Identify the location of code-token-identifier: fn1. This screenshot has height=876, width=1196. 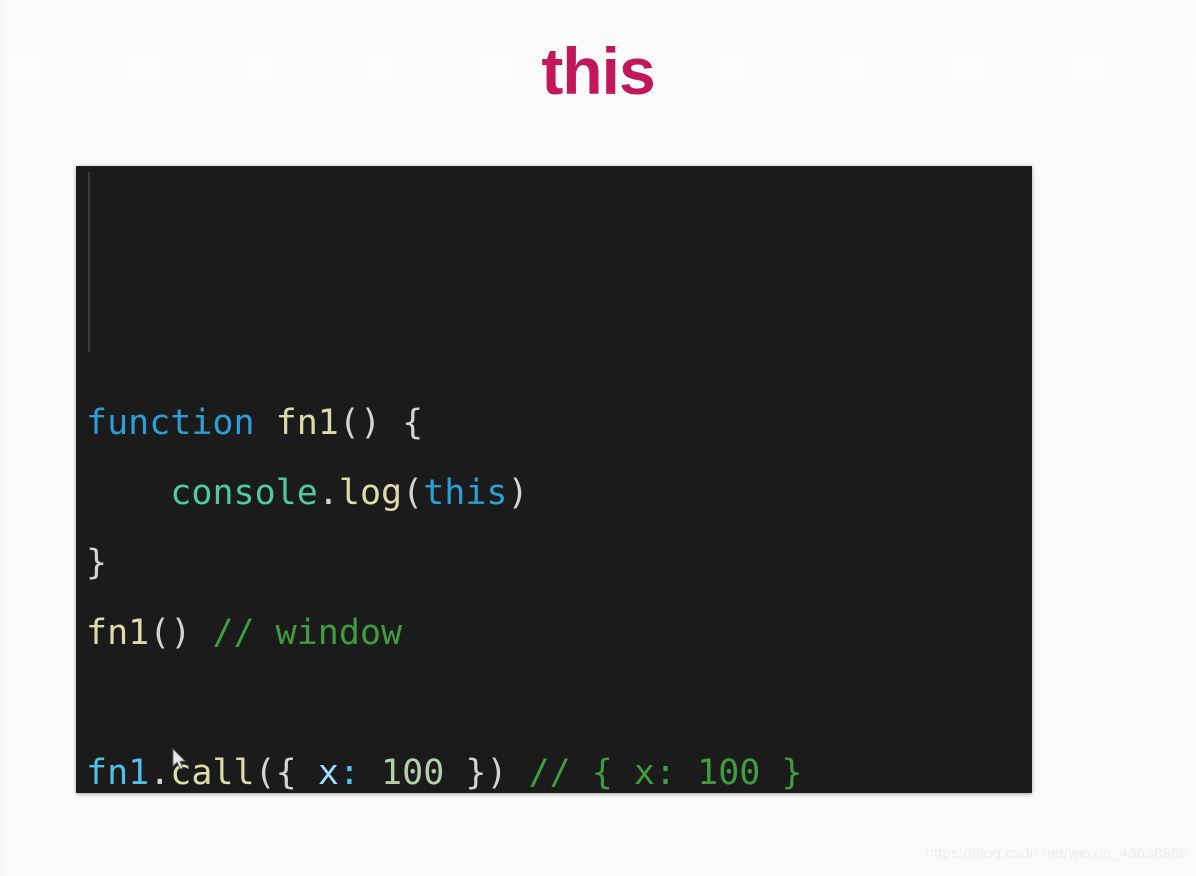
(118, 773).